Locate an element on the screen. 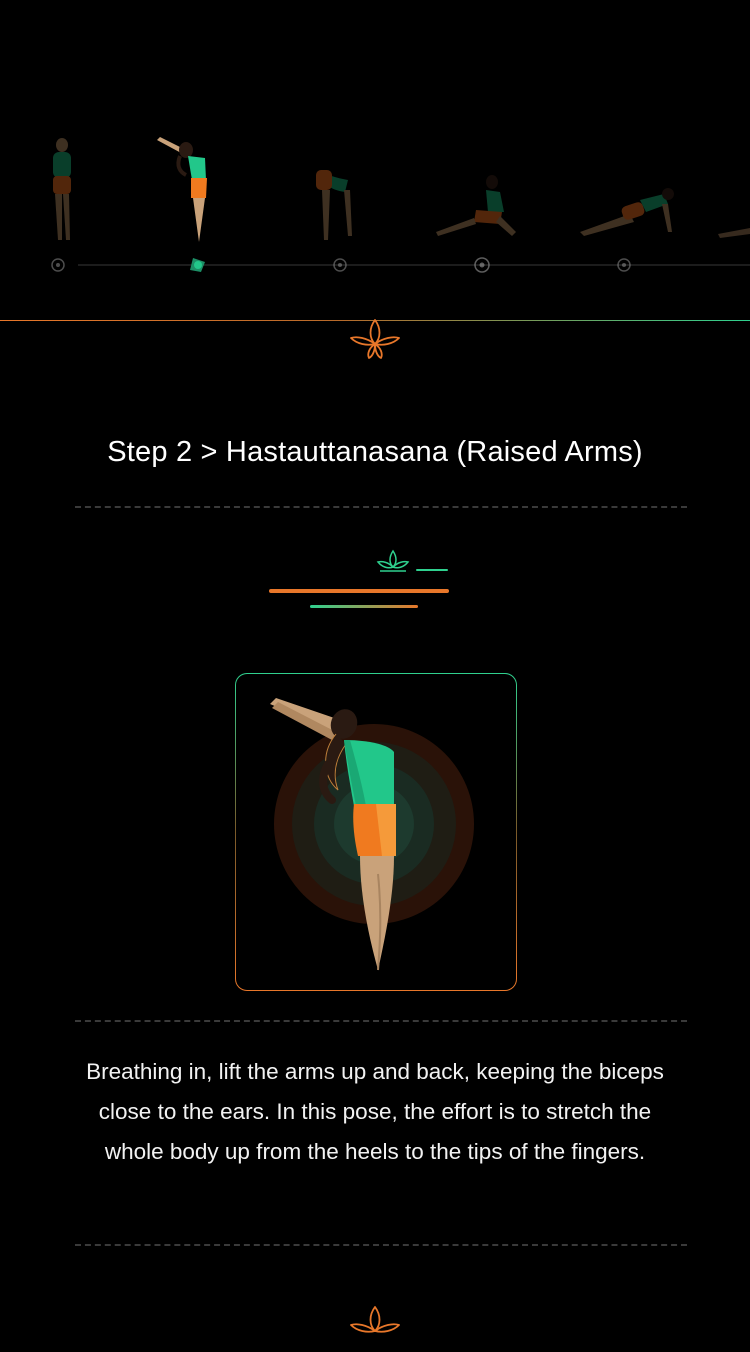 This screenshot has height=1352, width=750. pose-carousel-graphic is located at coordinates (400, 205).